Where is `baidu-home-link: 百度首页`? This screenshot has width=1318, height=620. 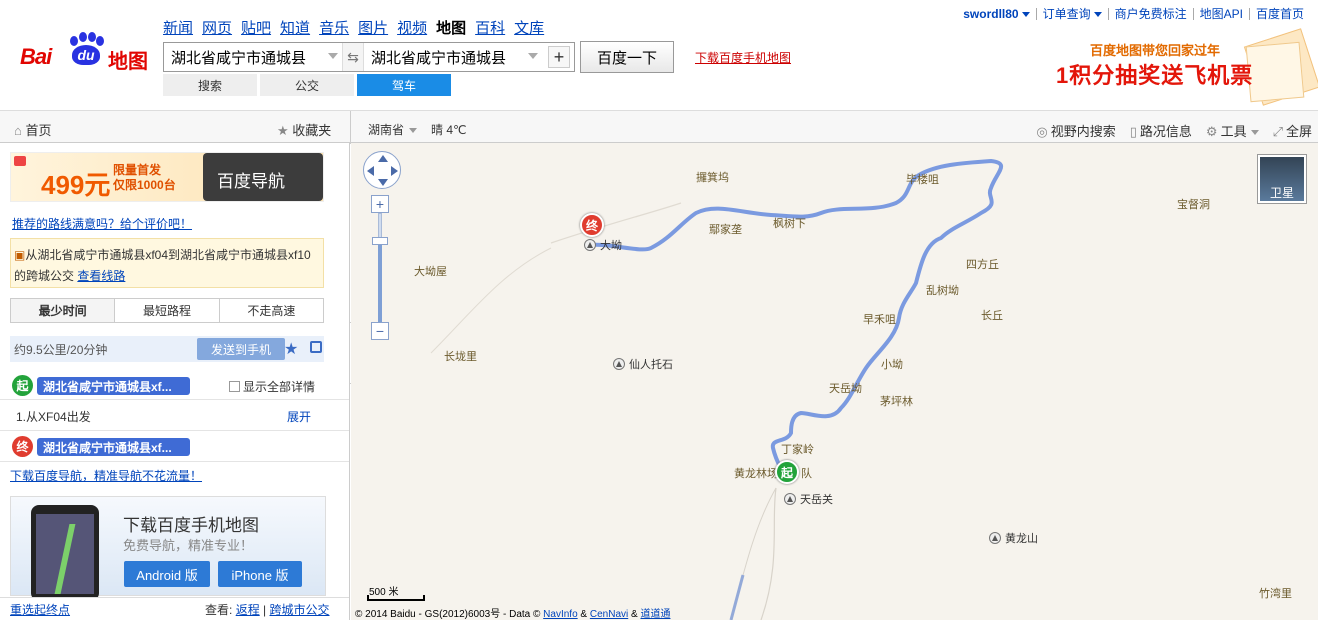
baidu-home-link: 百度首页 is located at coordinates (1279, 14).